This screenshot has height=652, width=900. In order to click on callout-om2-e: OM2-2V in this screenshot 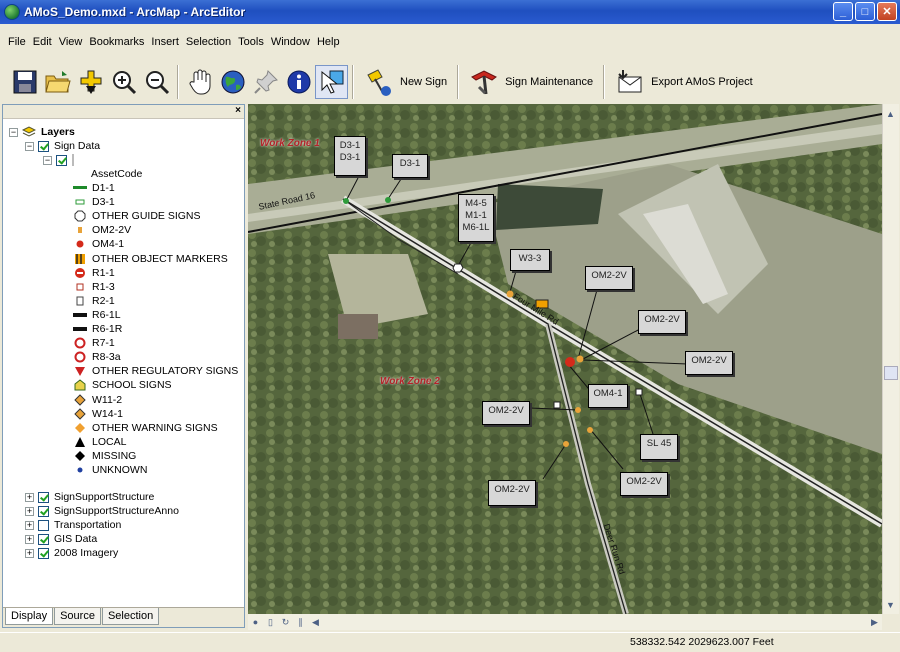, I will do `click(644, 484)`.